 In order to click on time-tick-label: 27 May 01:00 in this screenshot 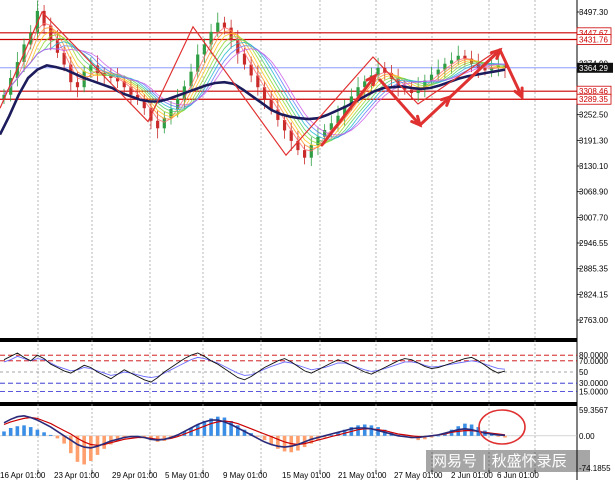, I will do `click(418, 475)`.